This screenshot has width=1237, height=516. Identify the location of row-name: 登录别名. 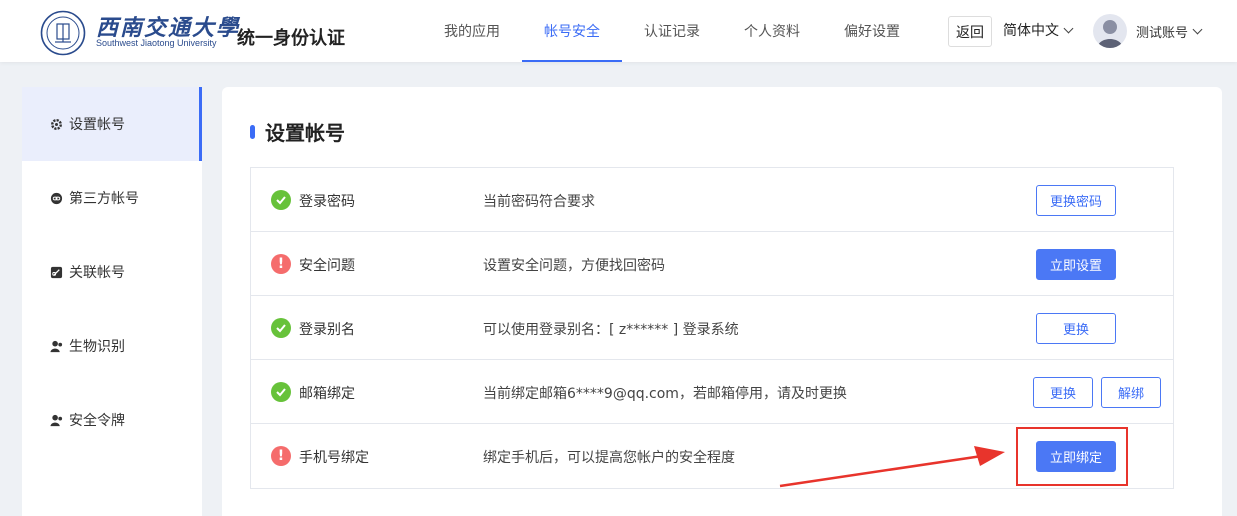
(327, 330).